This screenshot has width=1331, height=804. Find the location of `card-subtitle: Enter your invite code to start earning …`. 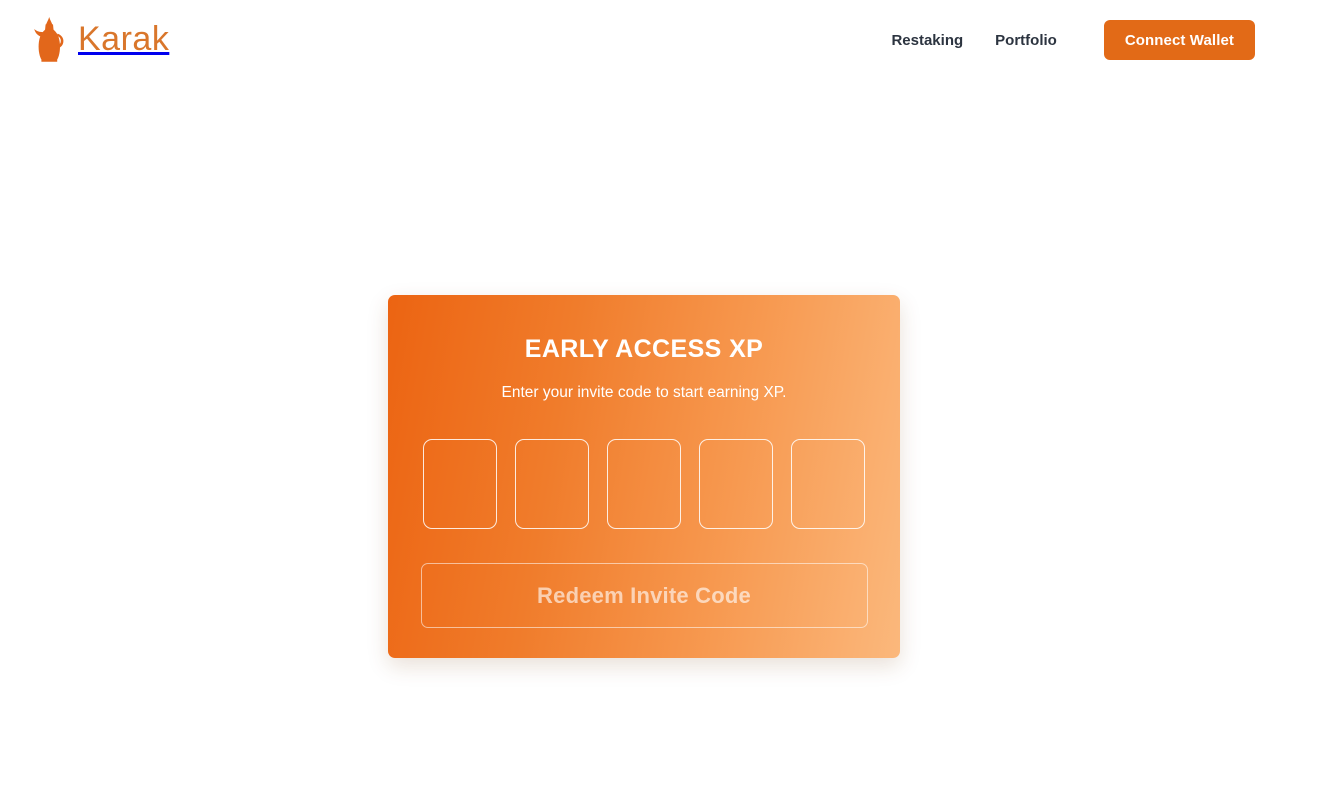

card-subtitle: Enter your invite code to start earning … is located at coordinates (644, 392).